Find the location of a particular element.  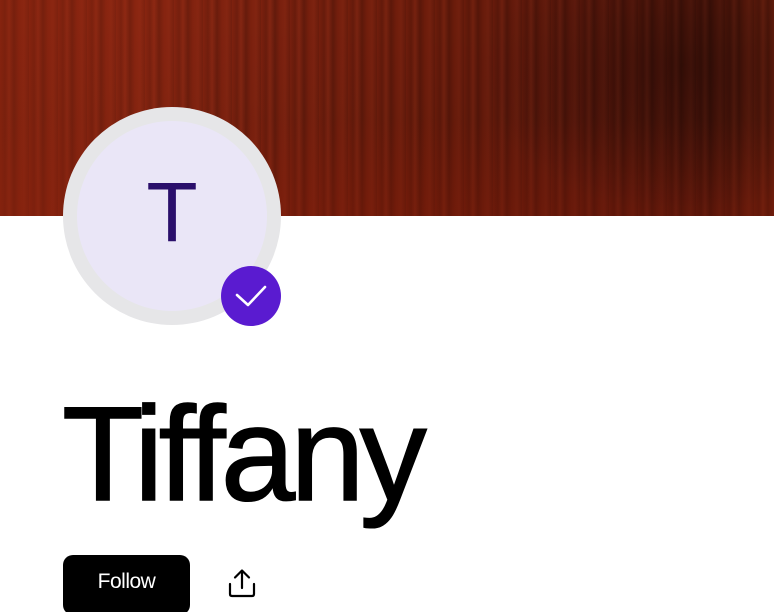

share-button is located at coordinates (242, 583).